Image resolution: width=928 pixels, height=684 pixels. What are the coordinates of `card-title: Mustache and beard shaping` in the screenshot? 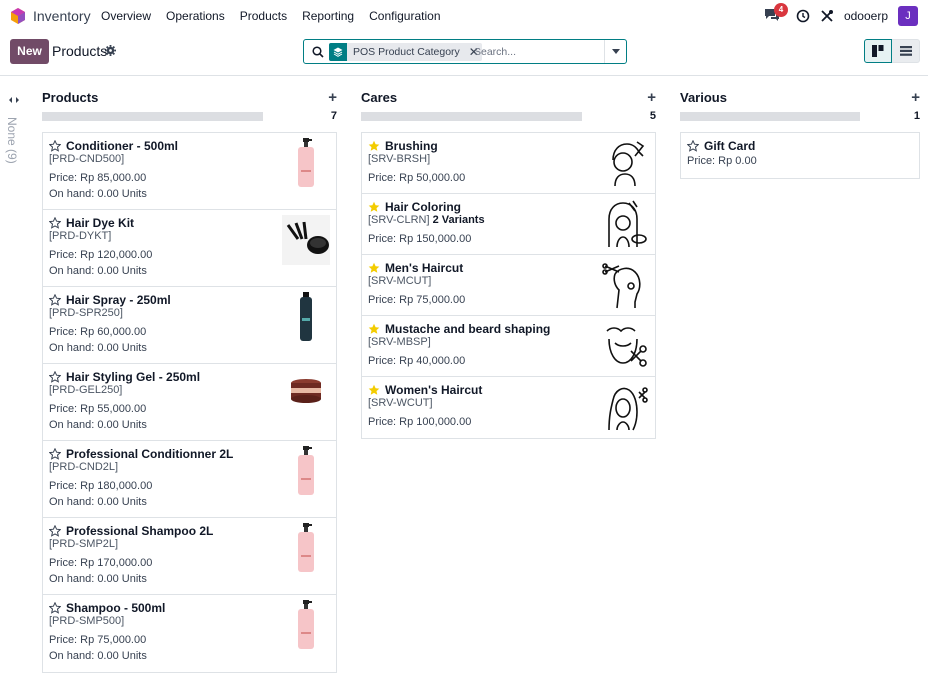 It's located at (468, 329).